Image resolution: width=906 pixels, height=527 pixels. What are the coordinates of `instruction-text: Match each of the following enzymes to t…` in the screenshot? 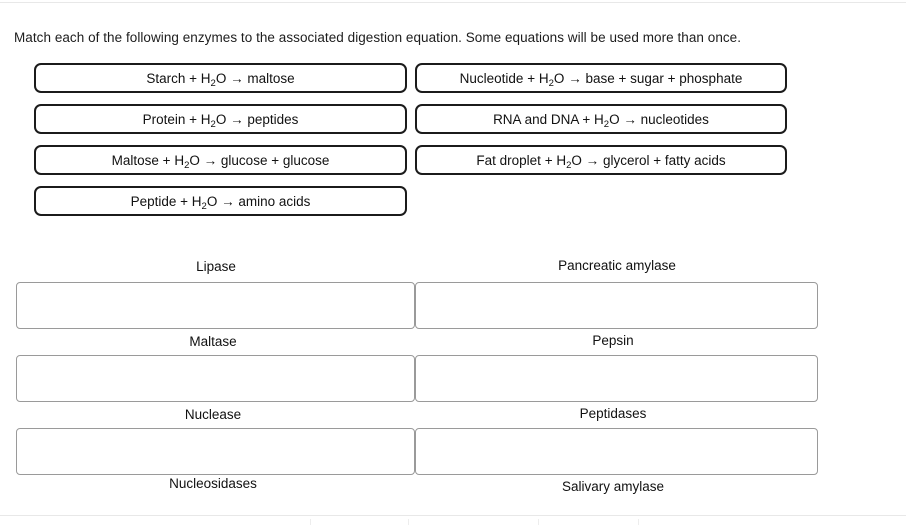 It's located at (378, 37).